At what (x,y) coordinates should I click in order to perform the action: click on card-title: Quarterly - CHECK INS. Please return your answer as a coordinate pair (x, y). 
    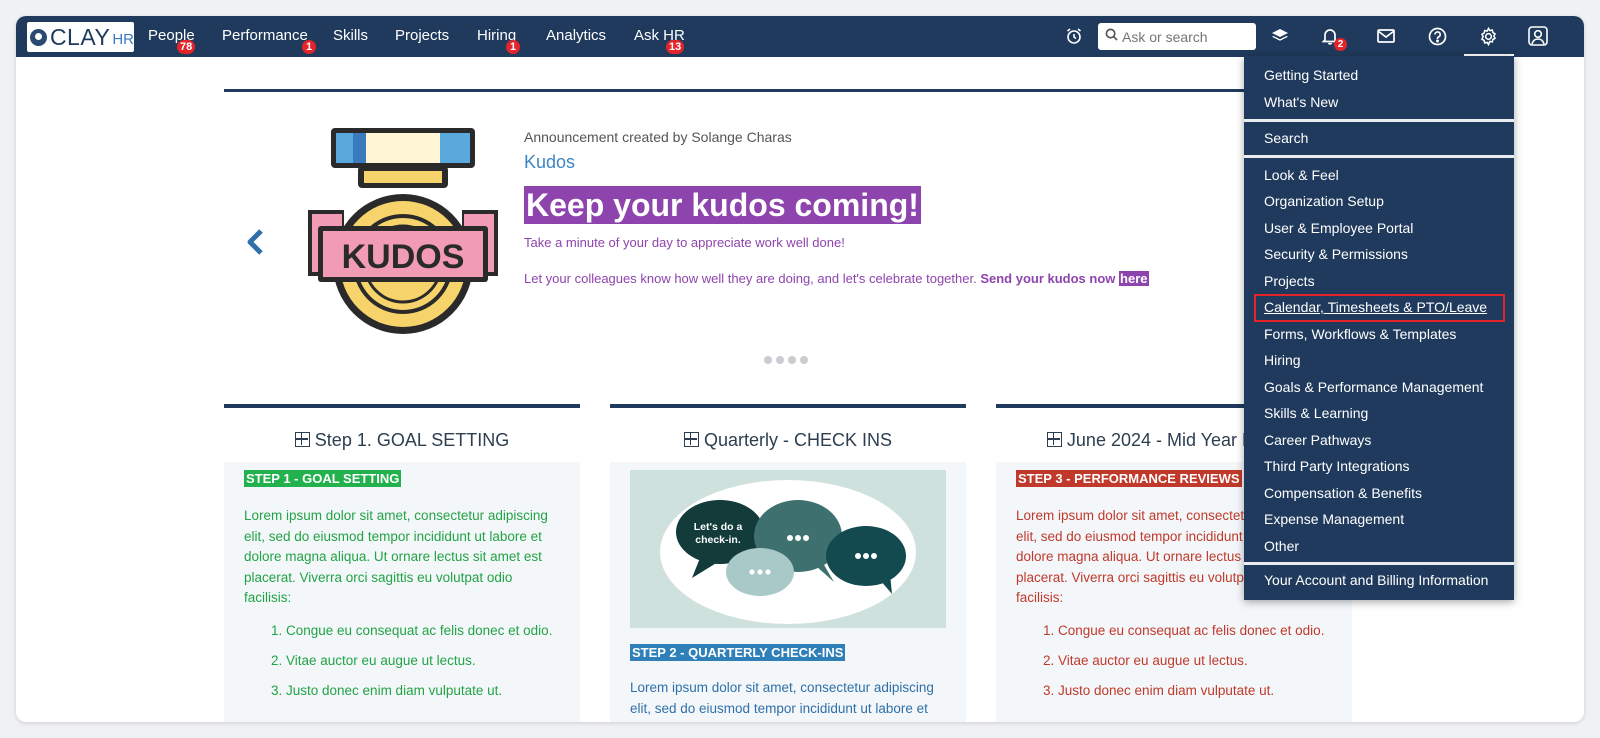
    Looking at the image, I should click on (788, 440).